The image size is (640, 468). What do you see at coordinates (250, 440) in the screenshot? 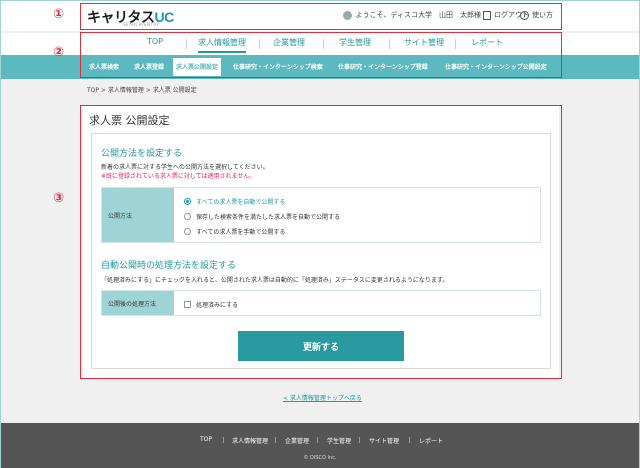
I see `footer-link-job-management: 求人情報管理` at bounding box center [250, 440].